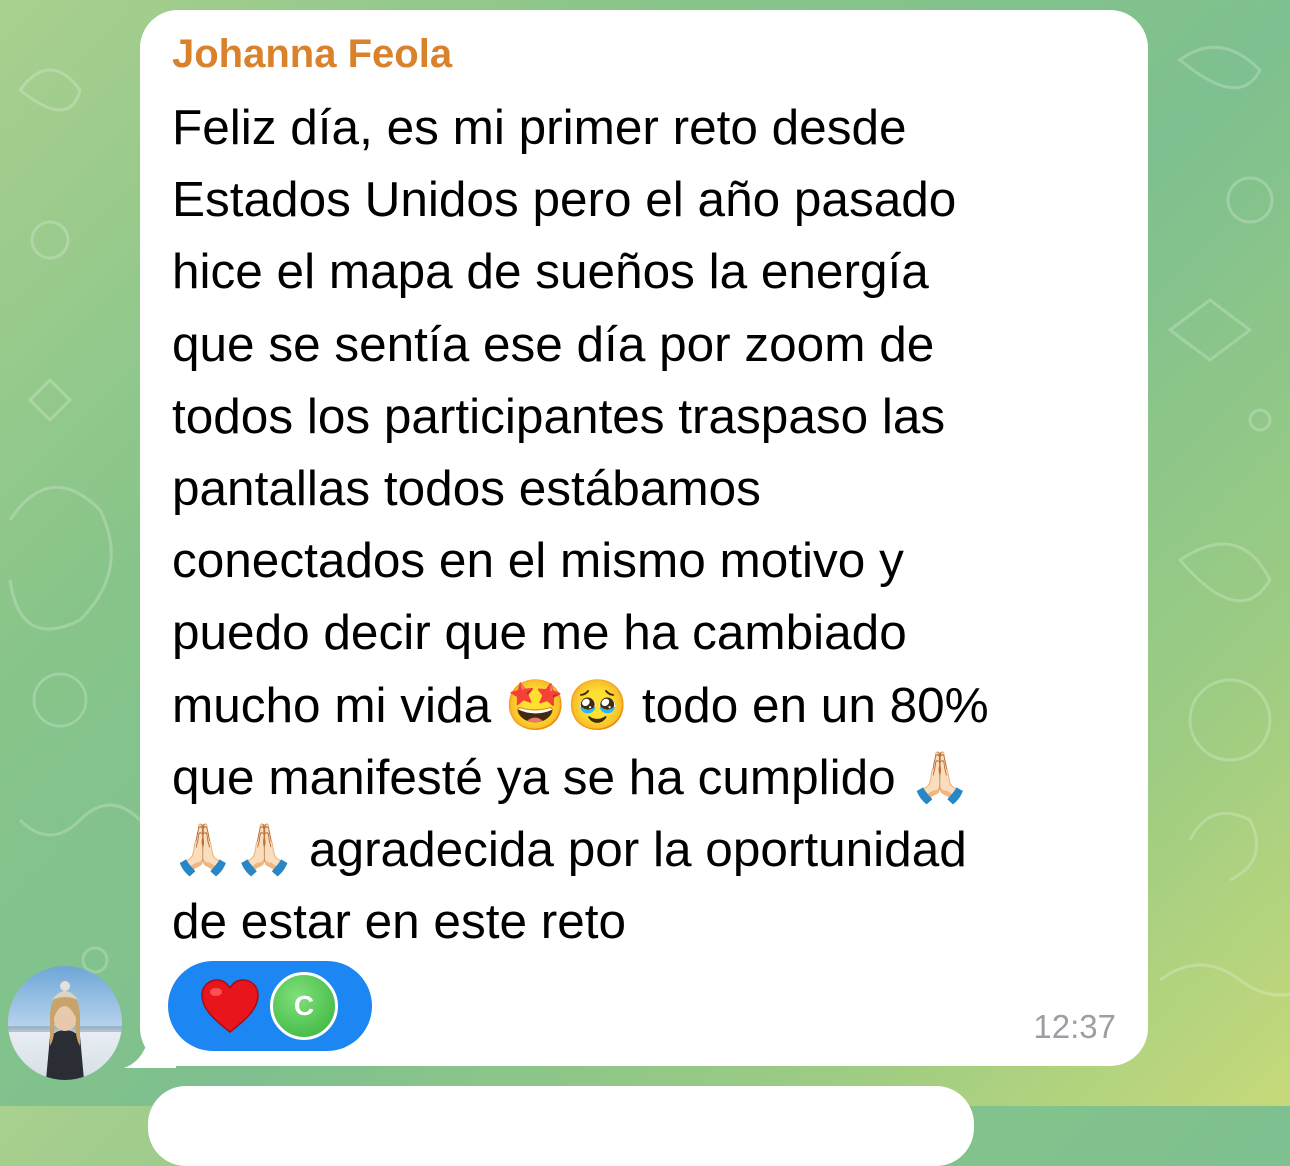 The width and height of the screenshot is (1290, 1166). Describe the element at coordinates (230, 1006) in the screenshot. I see `heart-icon` at that location.